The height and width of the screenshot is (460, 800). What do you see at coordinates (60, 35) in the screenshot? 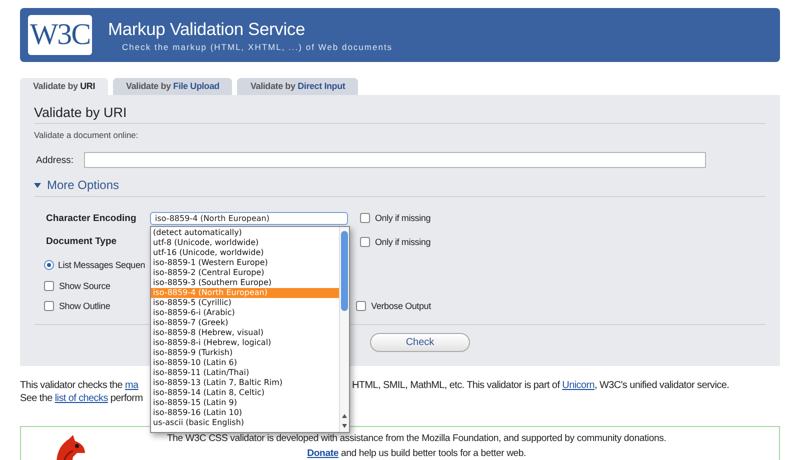
I see `logo: W3C` at bounding box center [60, 35].